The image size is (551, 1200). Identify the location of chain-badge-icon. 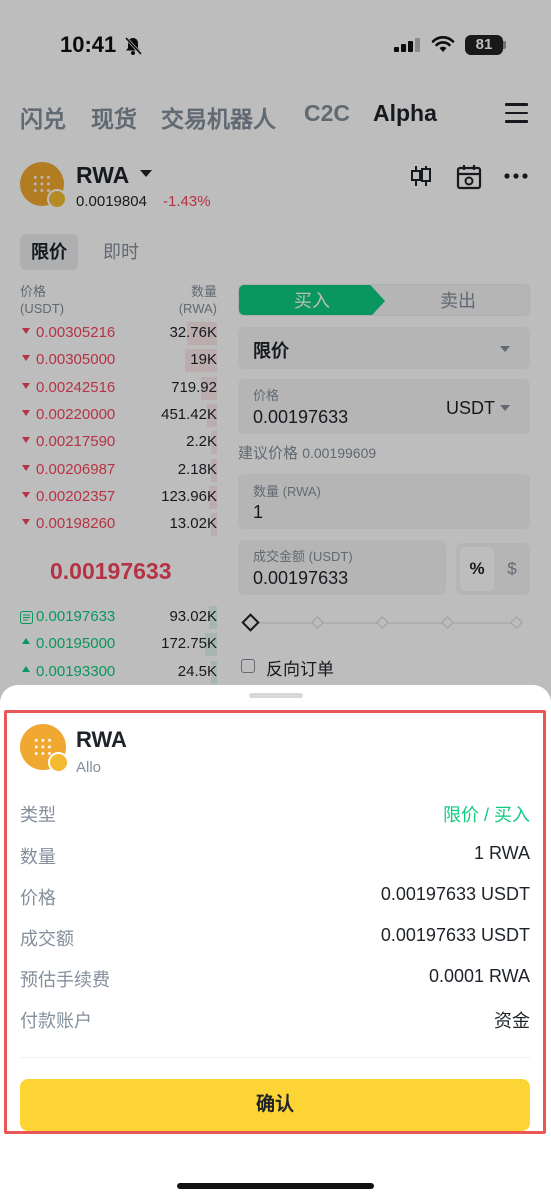
(58, 762).